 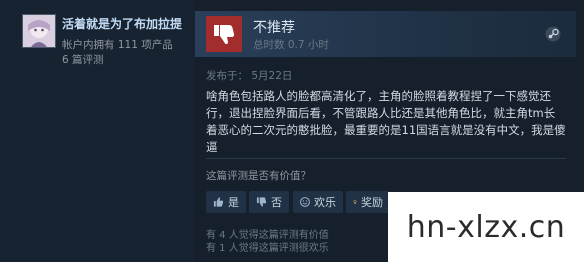 I want to click on vote-no-label: 否, so click(x=276, y=202).